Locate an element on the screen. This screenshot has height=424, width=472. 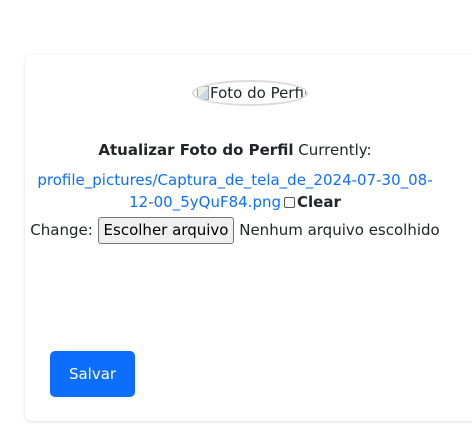
clear-checkbox is located at coordinates (289, 202).